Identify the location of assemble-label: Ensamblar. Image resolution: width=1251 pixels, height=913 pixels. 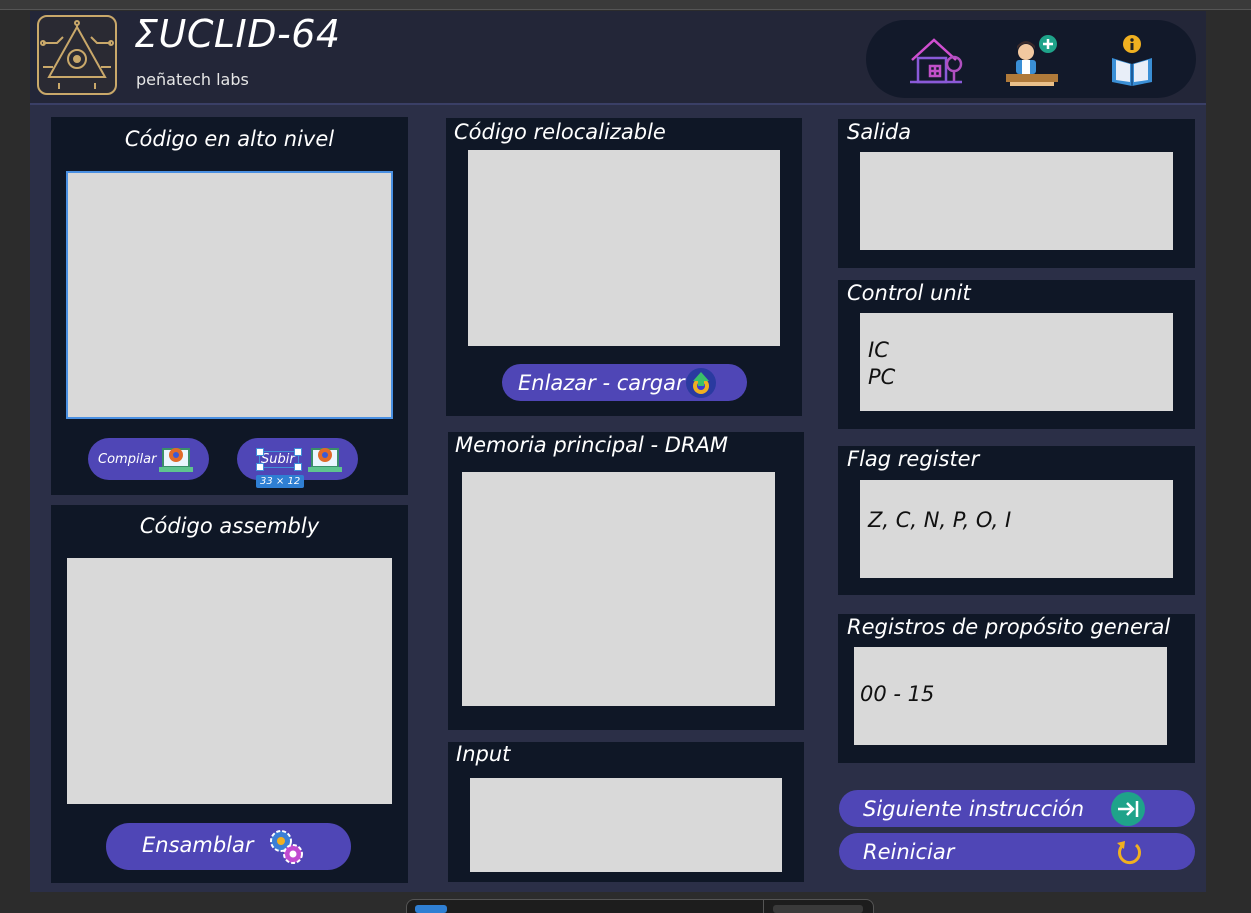
(198, 845).